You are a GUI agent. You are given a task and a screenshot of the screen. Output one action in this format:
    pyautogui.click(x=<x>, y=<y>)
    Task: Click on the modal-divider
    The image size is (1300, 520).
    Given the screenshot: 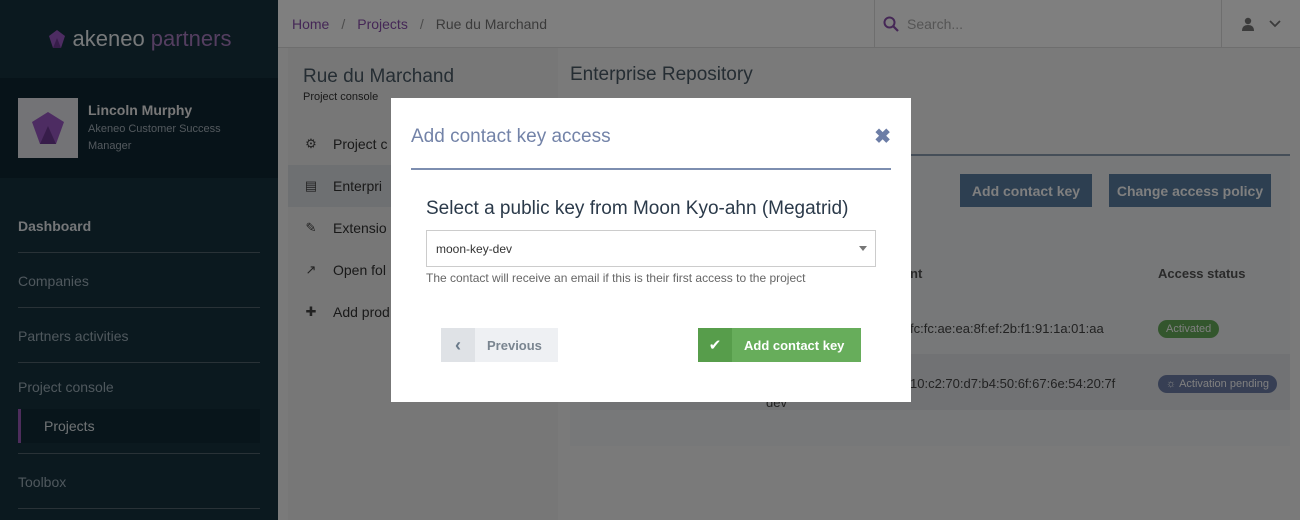 What is the action you would take?
    pyautogui.click(x=651, y=169)
    